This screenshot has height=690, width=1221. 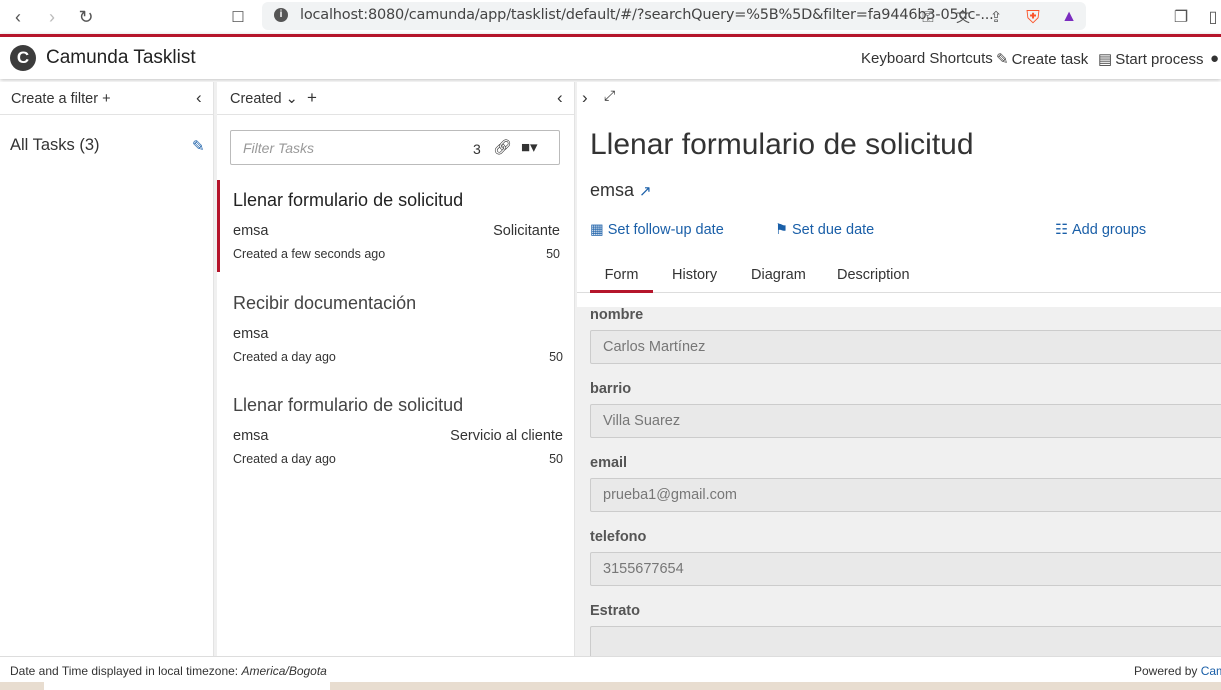 I want to click on app-title: Camunda Tasklist, so click(x=121, y=57).